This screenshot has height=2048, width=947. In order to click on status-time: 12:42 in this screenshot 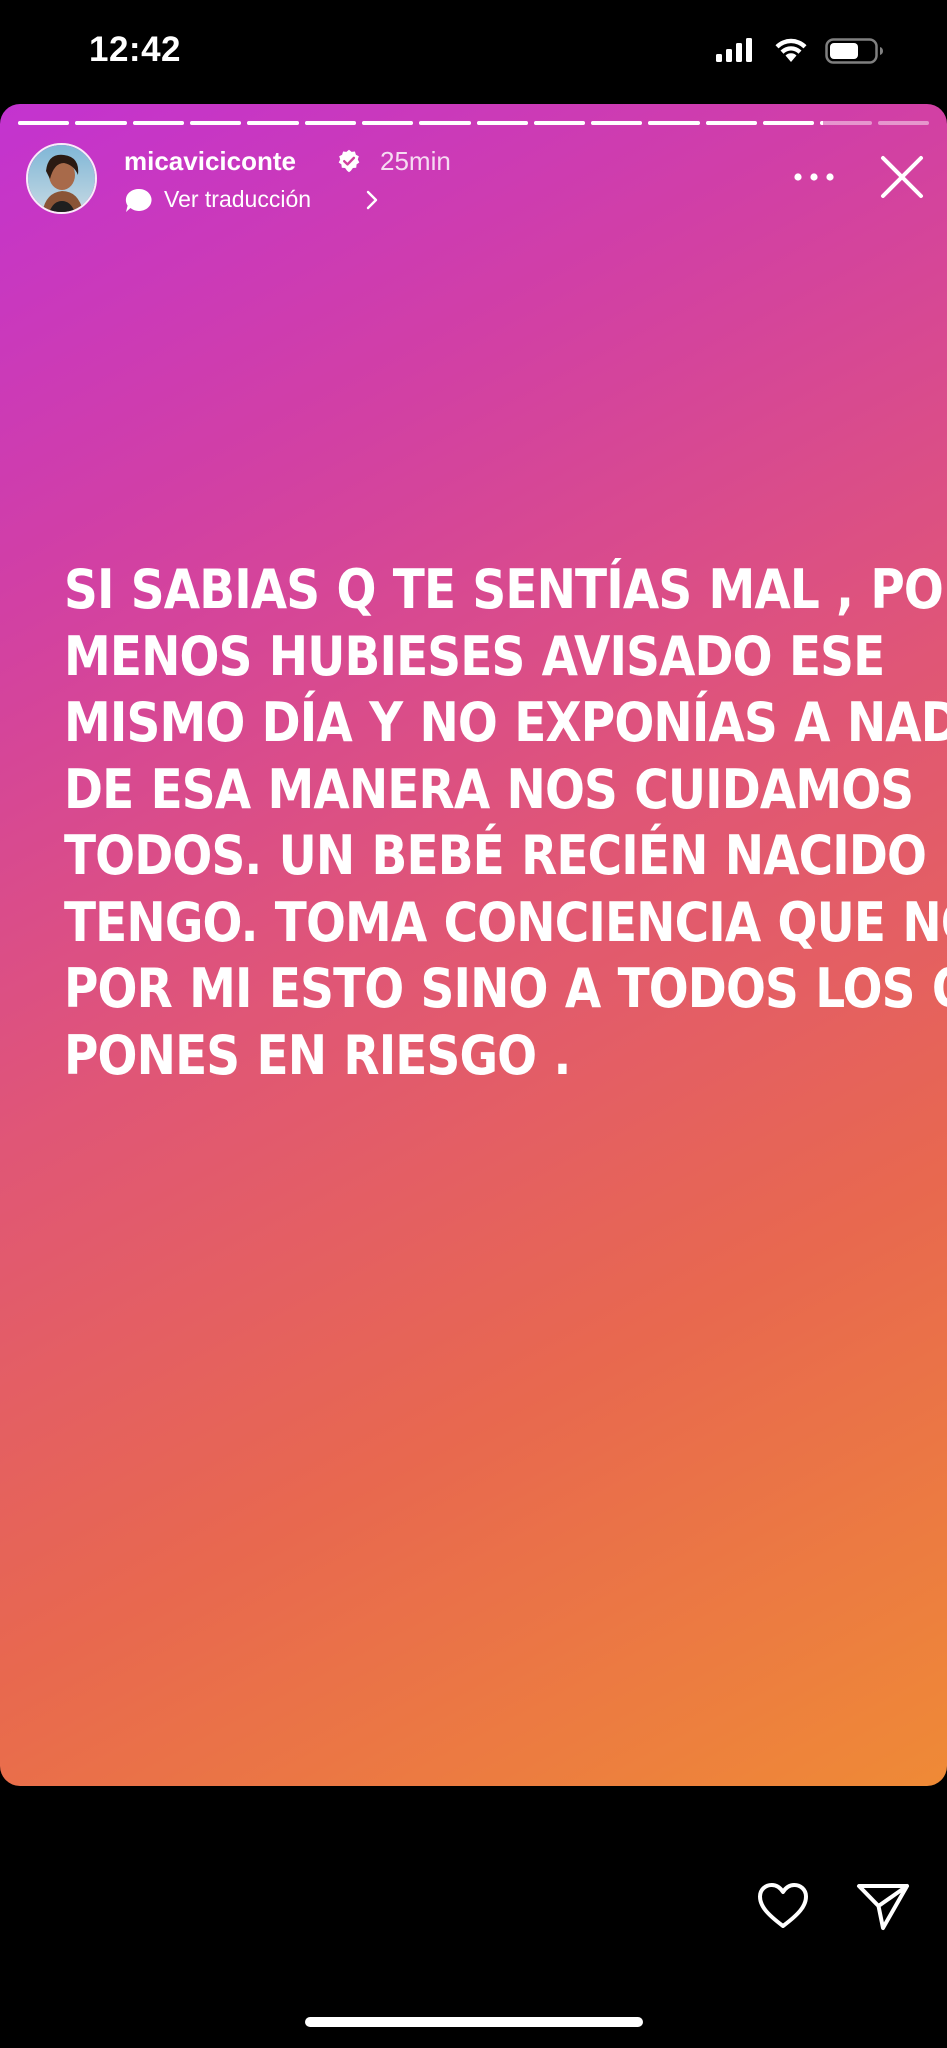, I will do `click(135, 49)`.